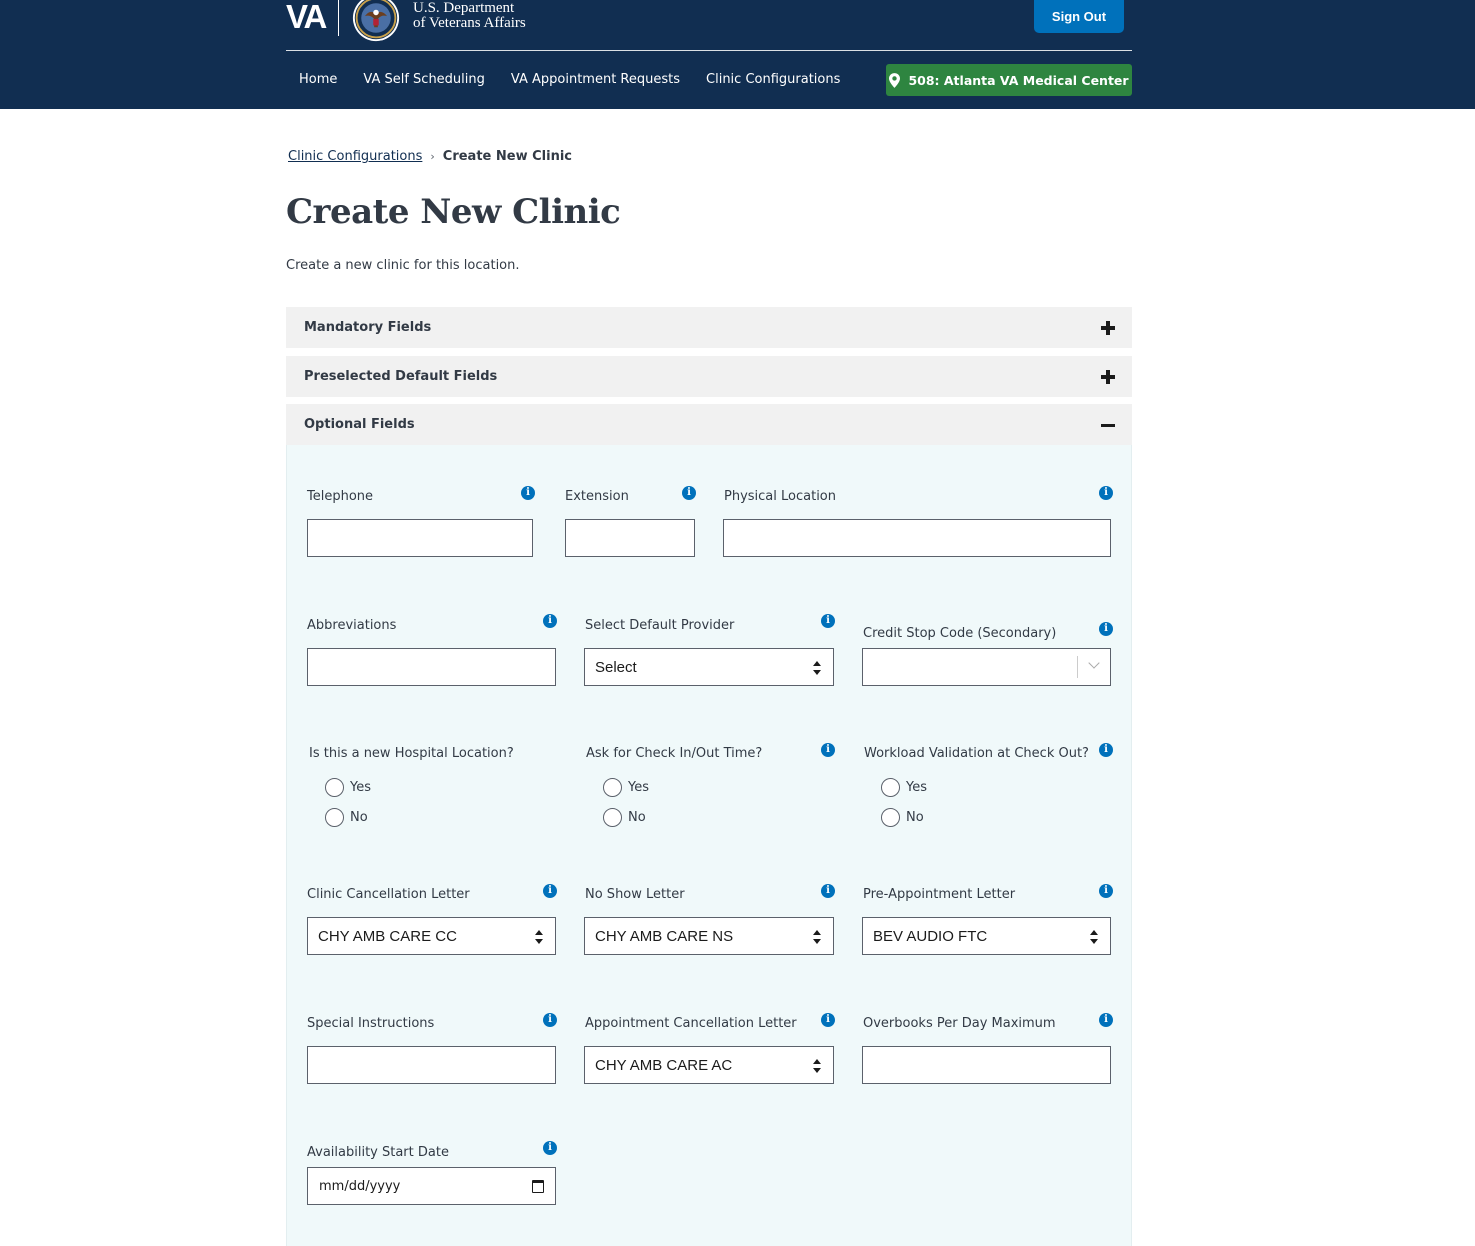 This screenshot has height=1246, width=1475. Describe the element at coordinates (401, 376) in the screenshot. I see `accordion-title: Preselected Default Fields` at that location.